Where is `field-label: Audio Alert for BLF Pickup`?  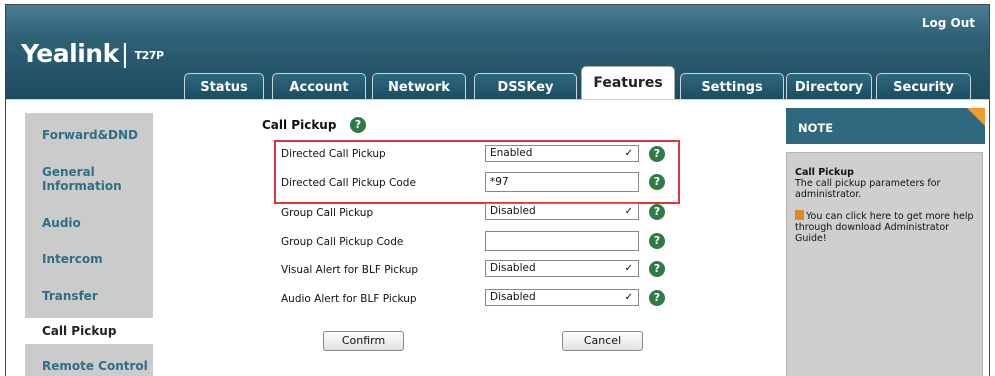 field-label: Audio Alert for BLF Pickup is located at coordinates (349, 299).